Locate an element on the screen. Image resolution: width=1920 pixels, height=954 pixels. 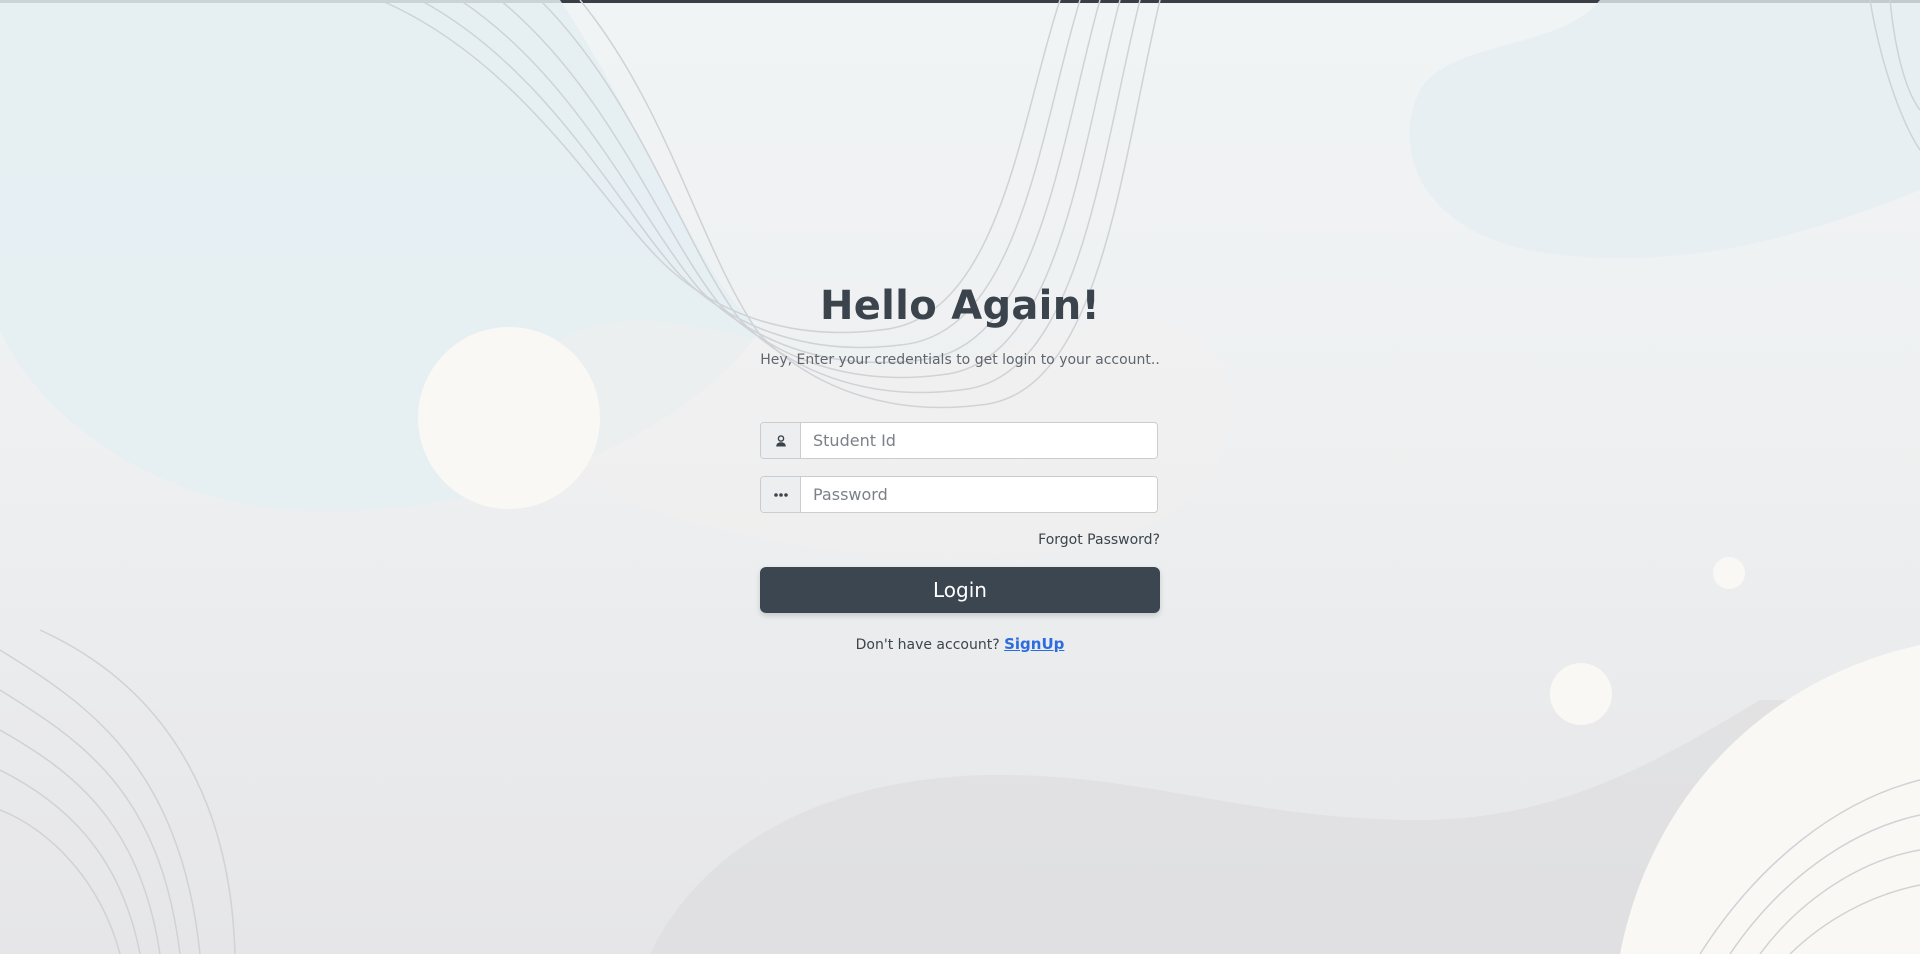
forgot-password-link: Forgot Password? is located at coordinates (1099, 540).